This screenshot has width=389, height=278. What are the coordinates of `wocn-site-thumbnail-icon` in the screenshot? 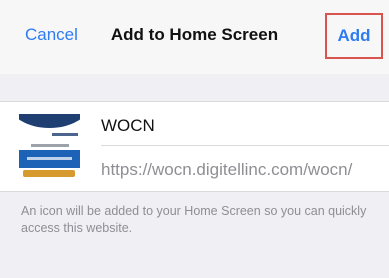 It's located at (49, 146).